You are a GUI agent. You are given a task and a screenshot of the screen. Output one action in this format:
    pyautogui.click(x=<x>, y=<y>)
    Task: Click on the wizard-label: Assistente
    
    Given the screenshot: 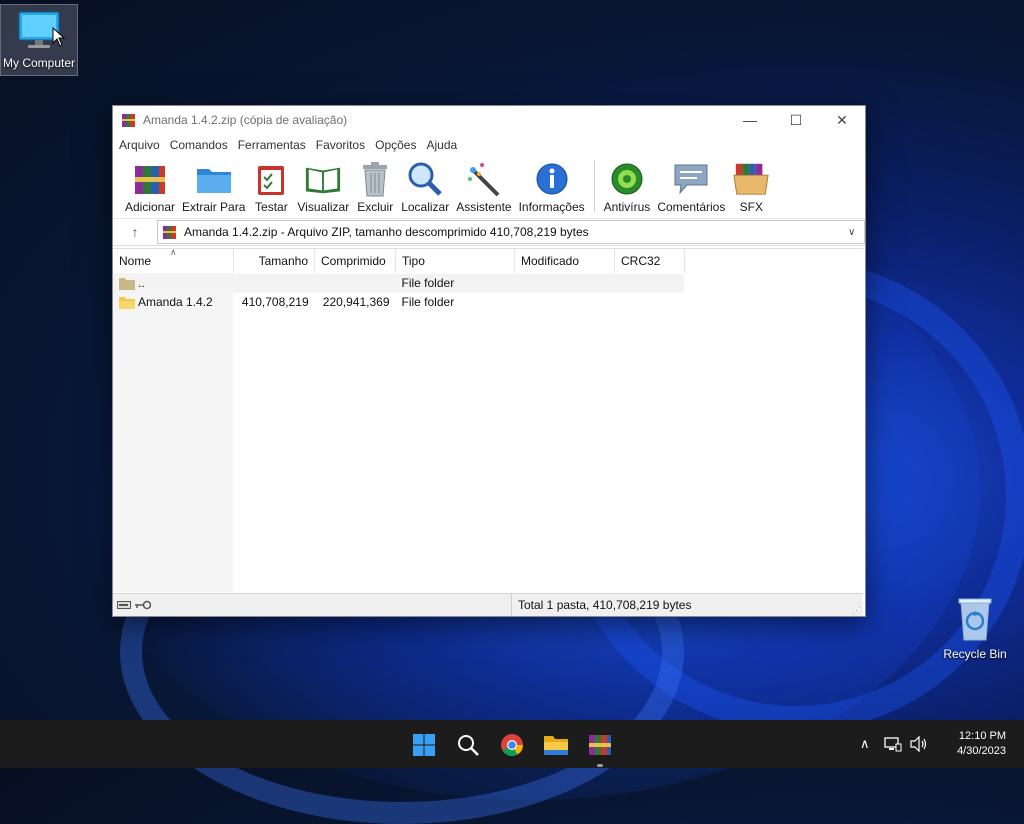 What is the action you would take?
    pyautogui.click(x=484, y=207)
    